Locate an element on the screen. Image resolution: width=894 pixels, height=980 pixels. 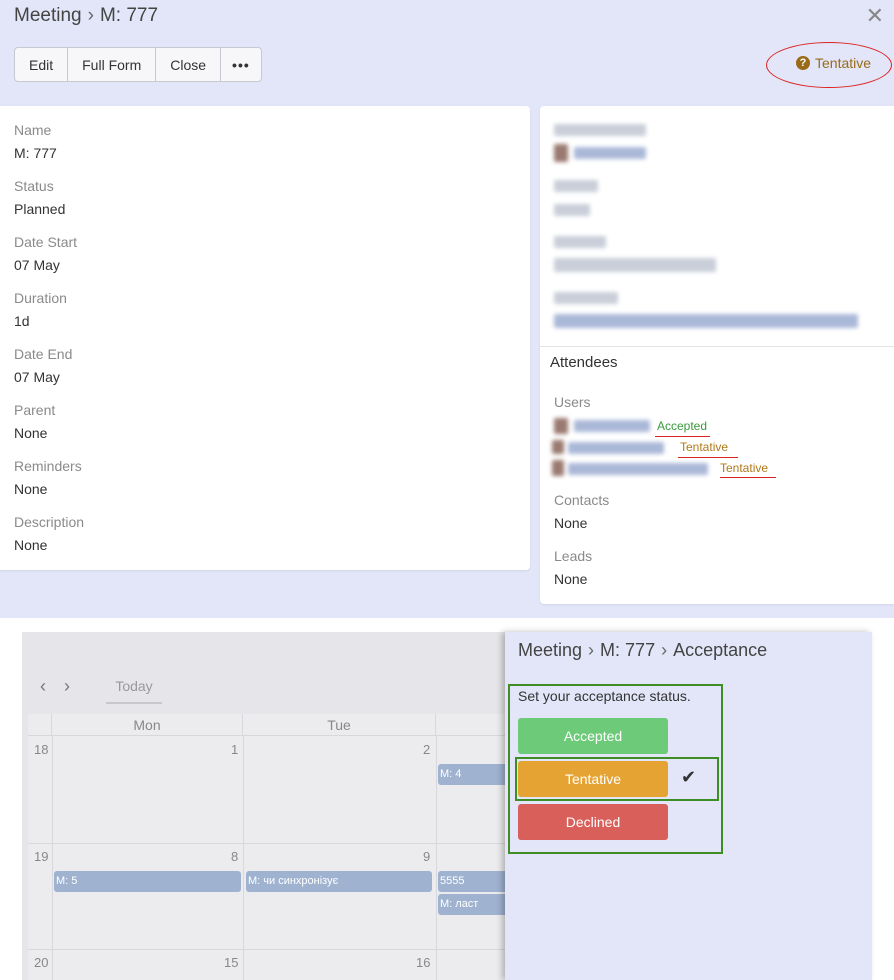
day-header-tue: Tue is located at coordinates (339, 725).